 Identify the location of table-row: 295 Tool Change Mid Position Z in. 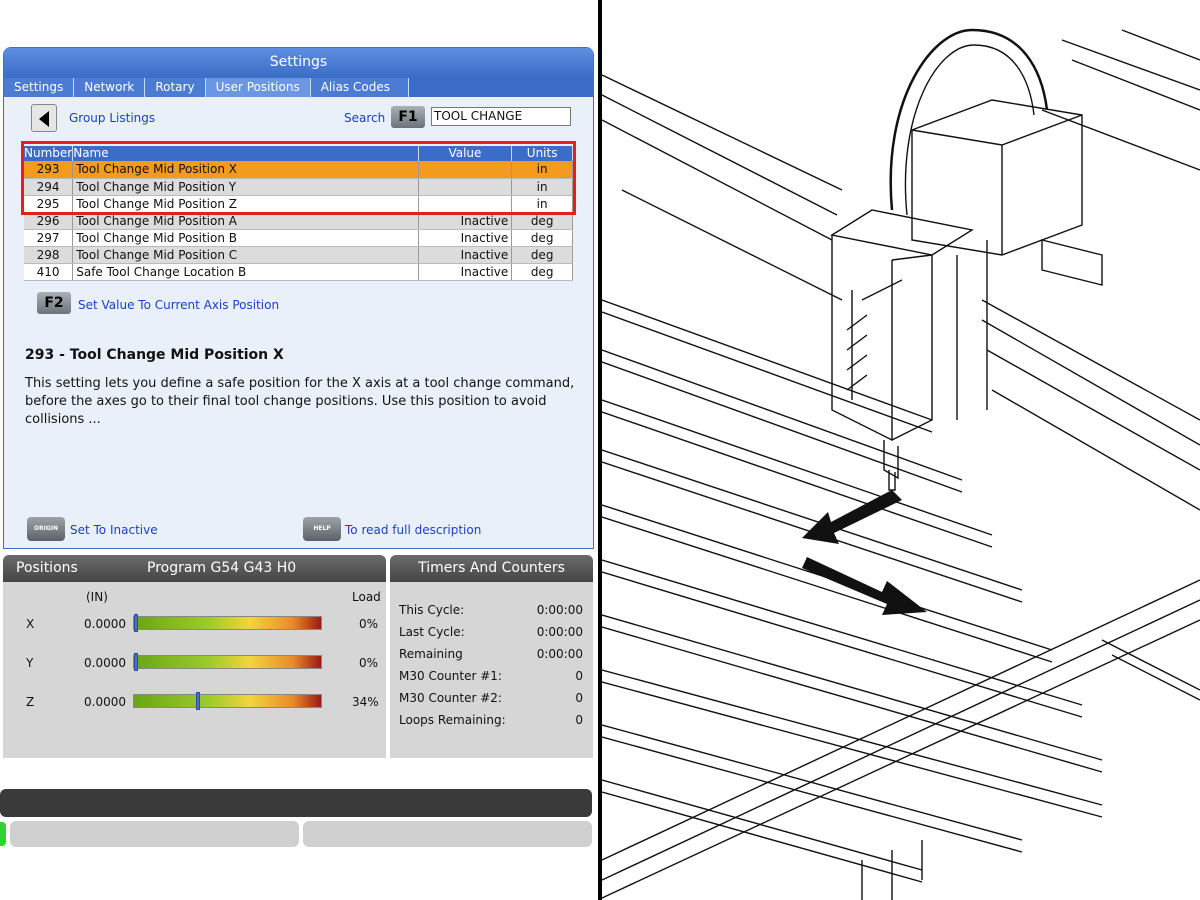
(298, 204).